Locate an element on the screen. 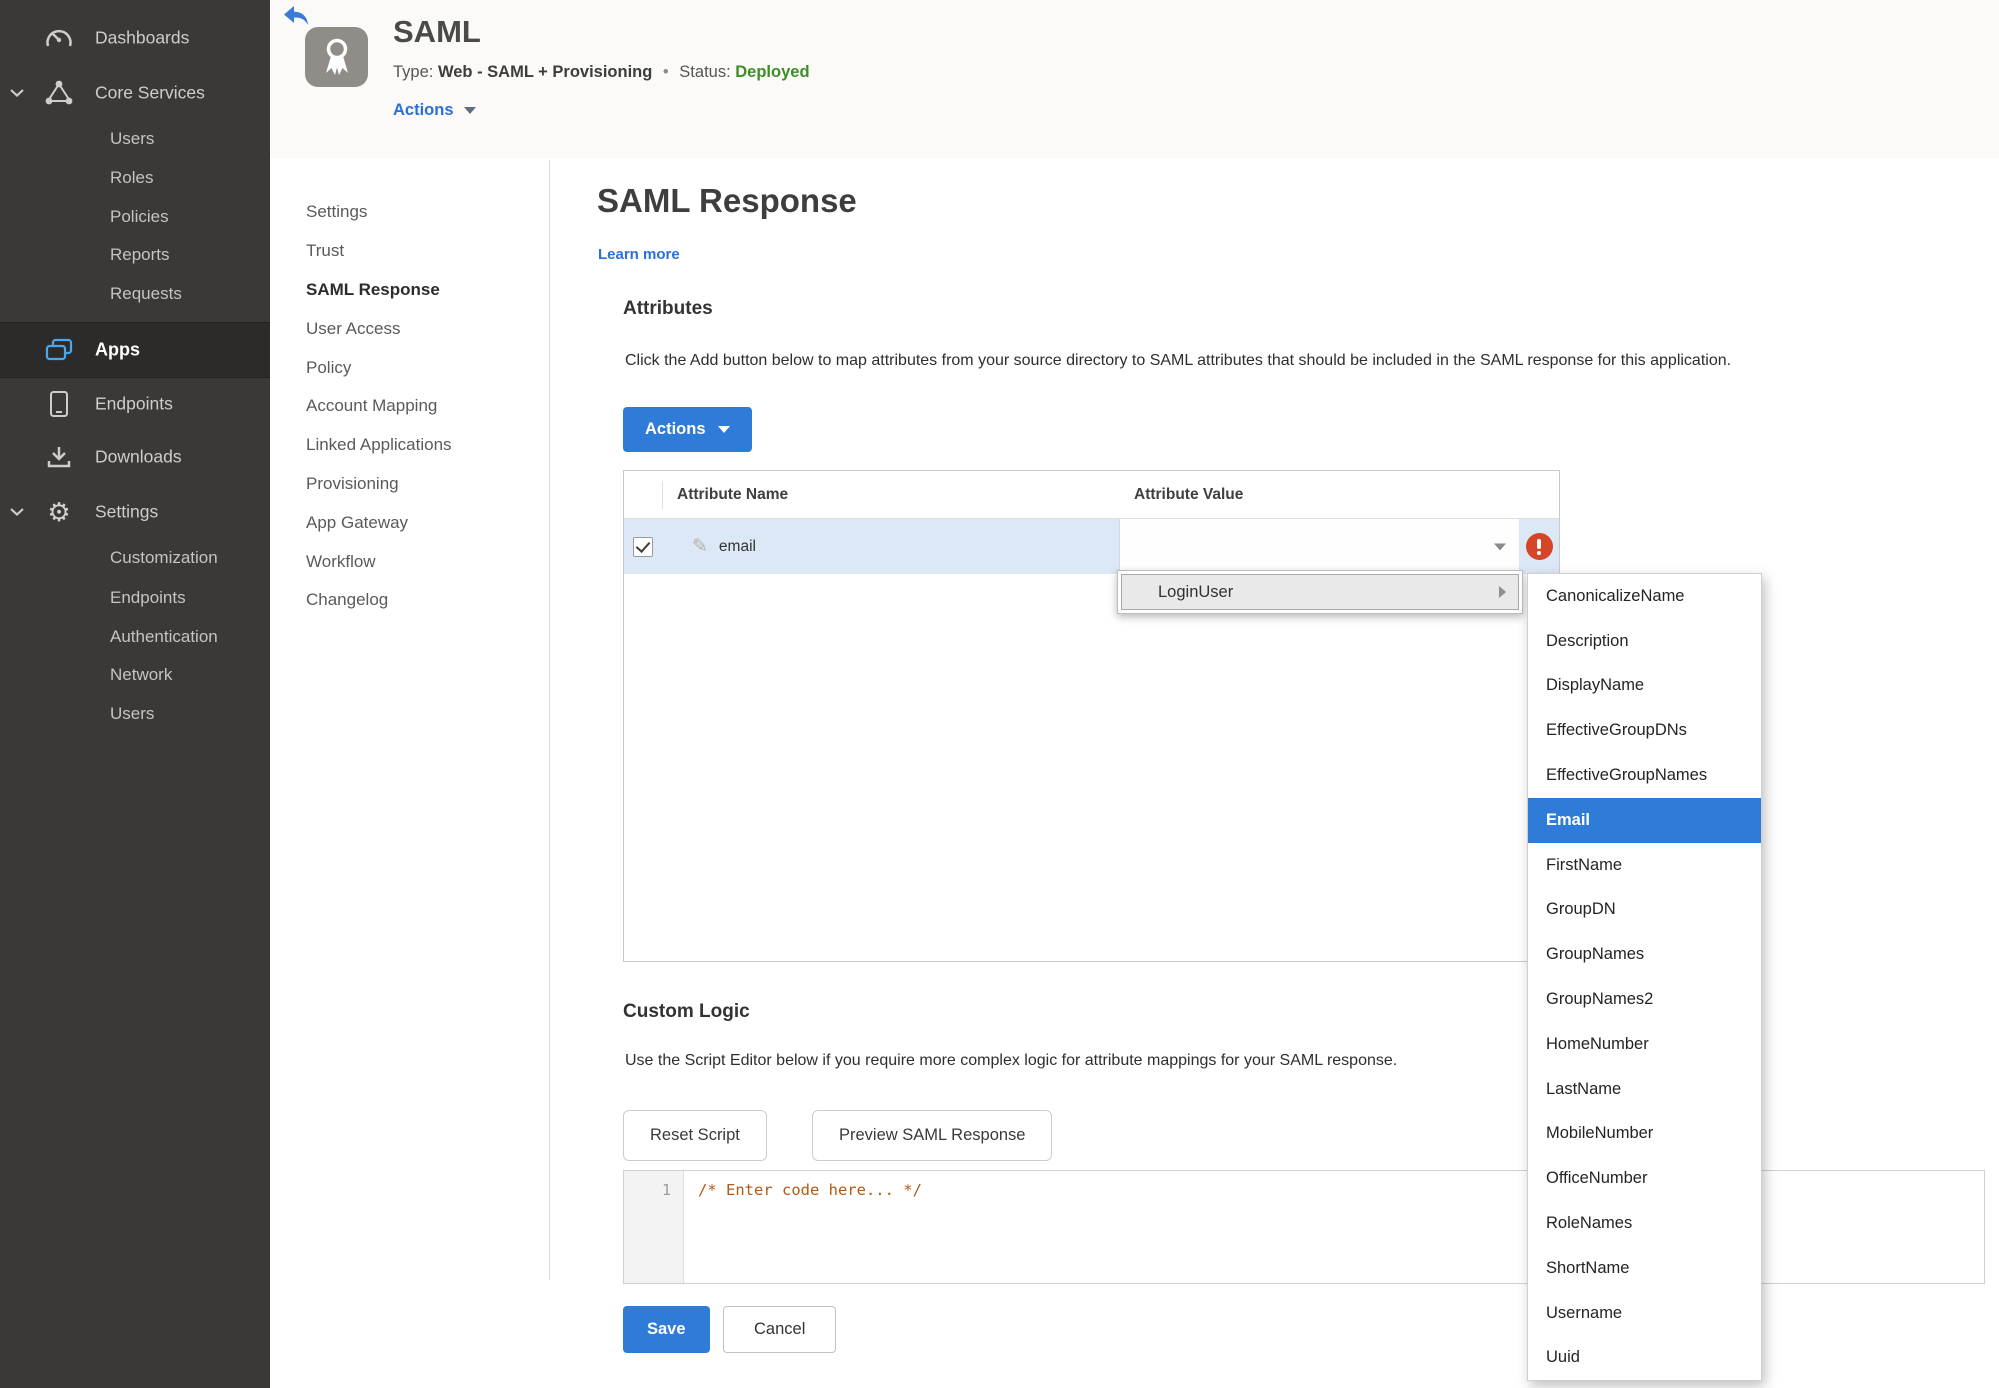 The height and width of the screenshot is (1388, 1999). row-checkbox-cell is located at coordinates (643, 546).